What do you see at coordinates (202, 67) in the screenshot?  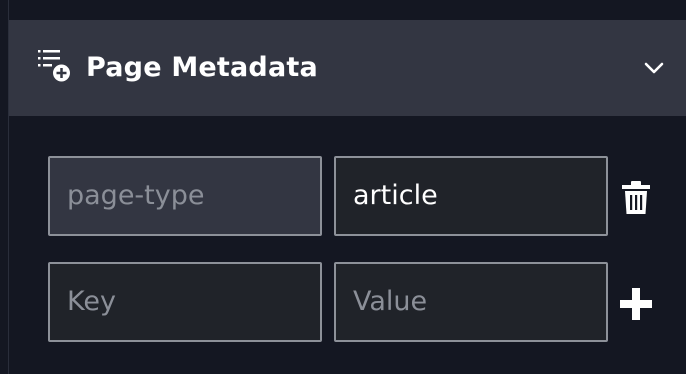 I see `panel-title: Page Metadata` at bounding box center [202, 67].